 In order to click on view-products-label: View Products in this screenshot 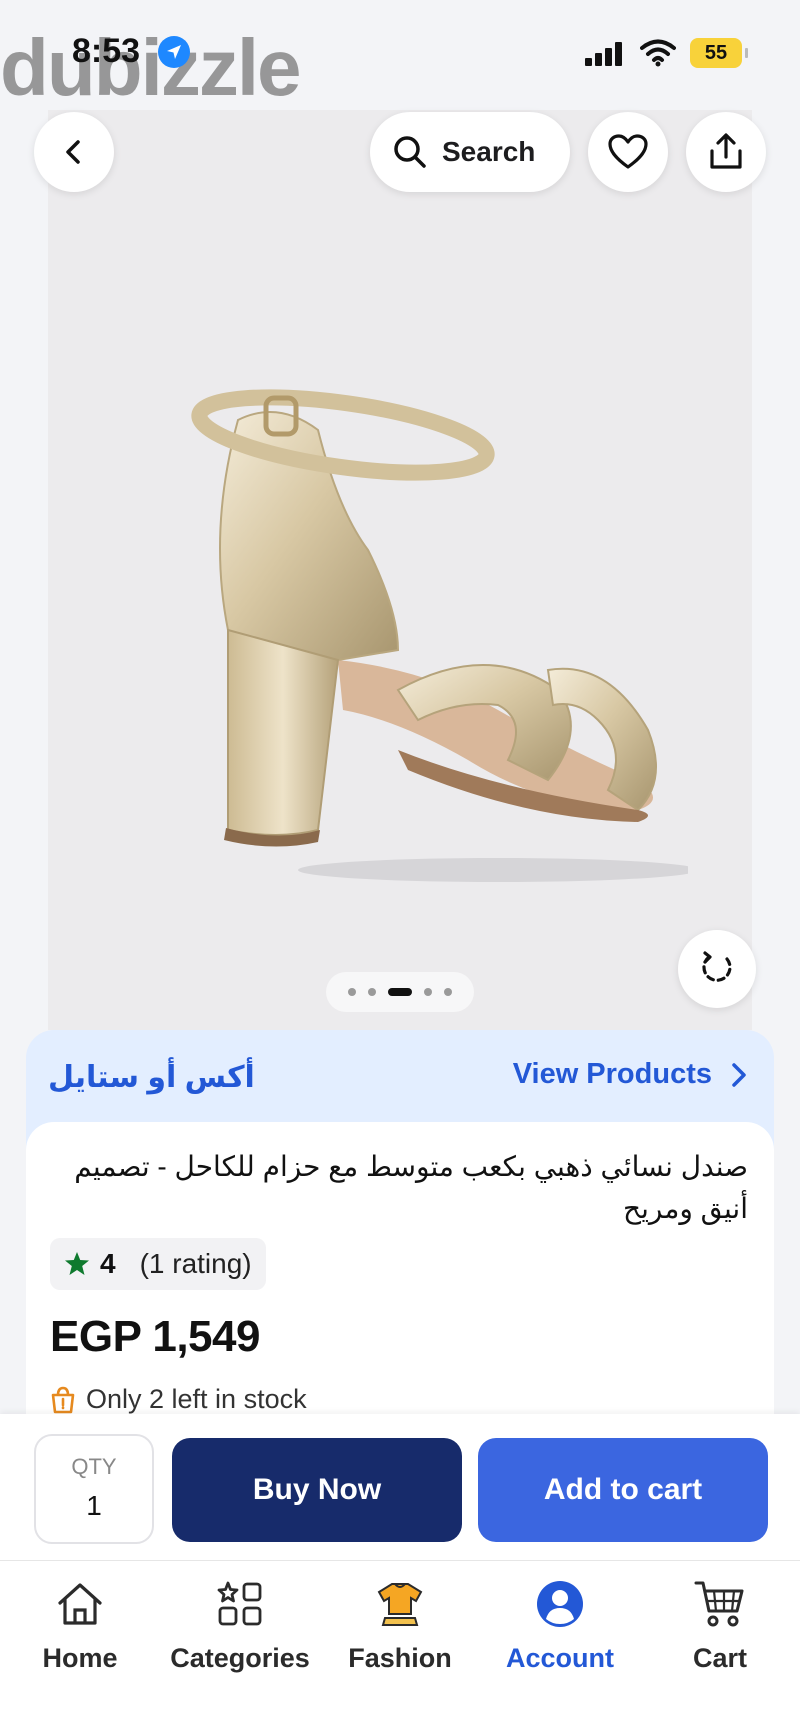, I will do `click(612, 1074)`.